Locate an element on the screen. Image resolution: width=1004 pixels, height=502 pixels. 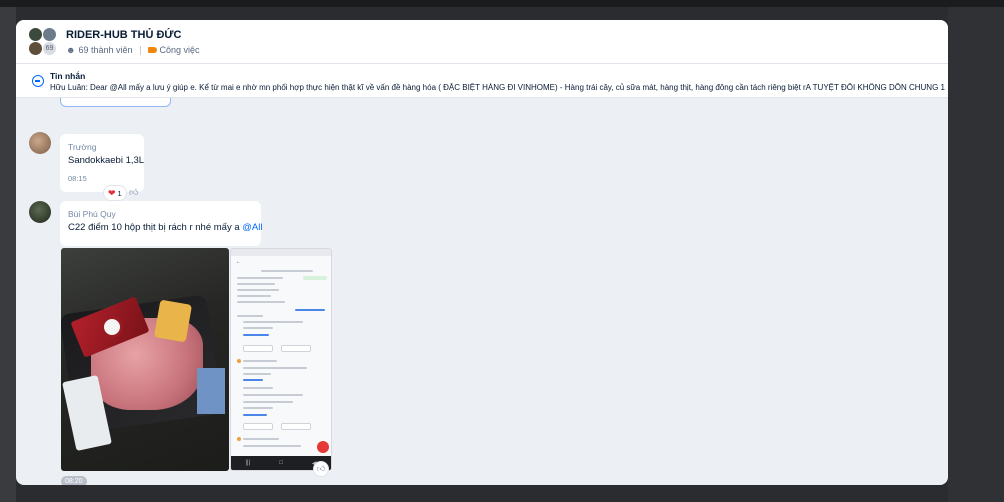
background-left is located at coordinates (8, 254).